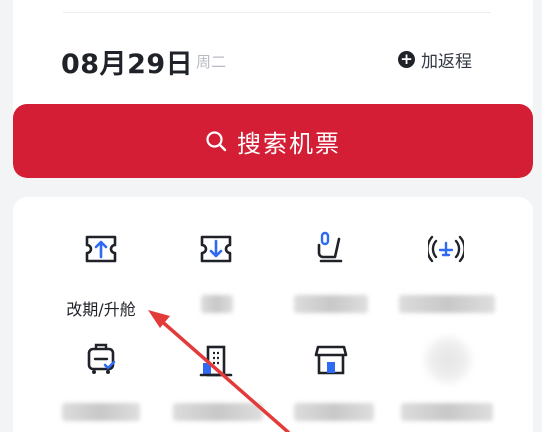  What do you see at coordinates (216, 141) in the screenshot?
I see `search-icon` at bounding box center [216, 141].